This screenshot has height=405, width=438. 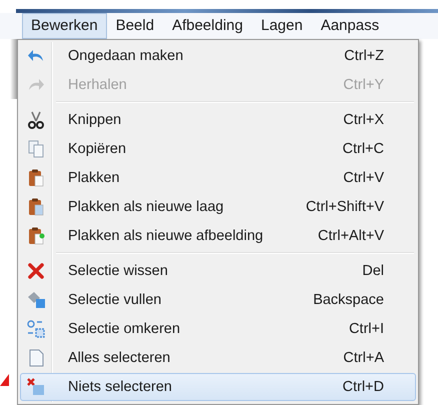 What do you see at coordinates (36, 120) in the screenshot?
I see `scissors-icon` at bounding box center [36, 120].